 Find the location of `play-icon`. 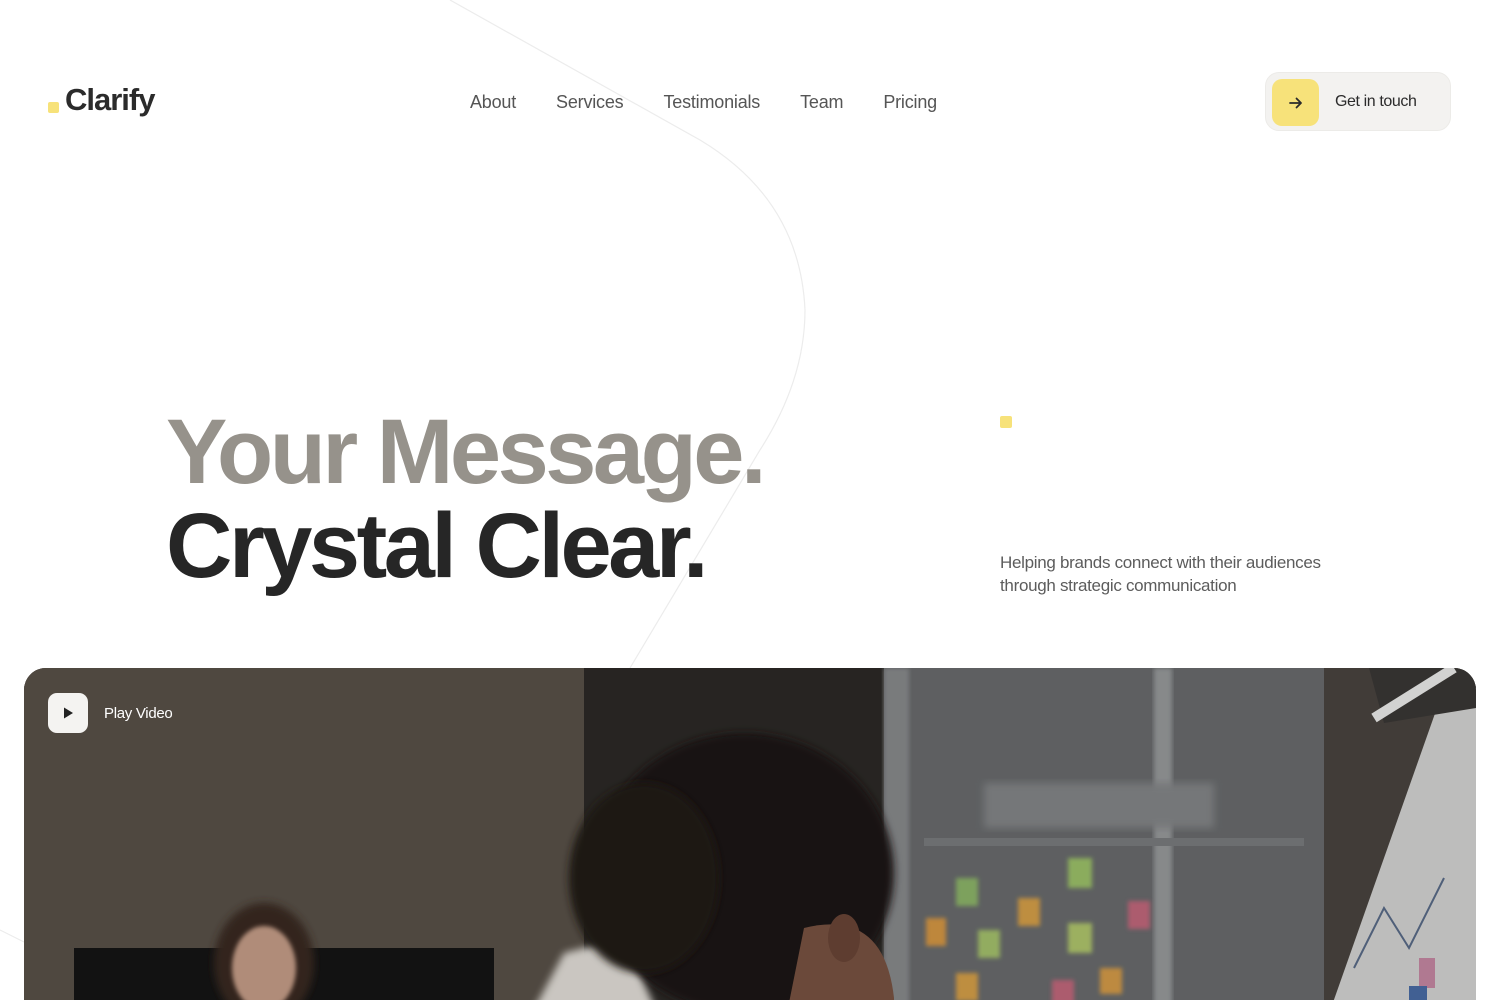

play-icon is located at coordinates (68, 713).